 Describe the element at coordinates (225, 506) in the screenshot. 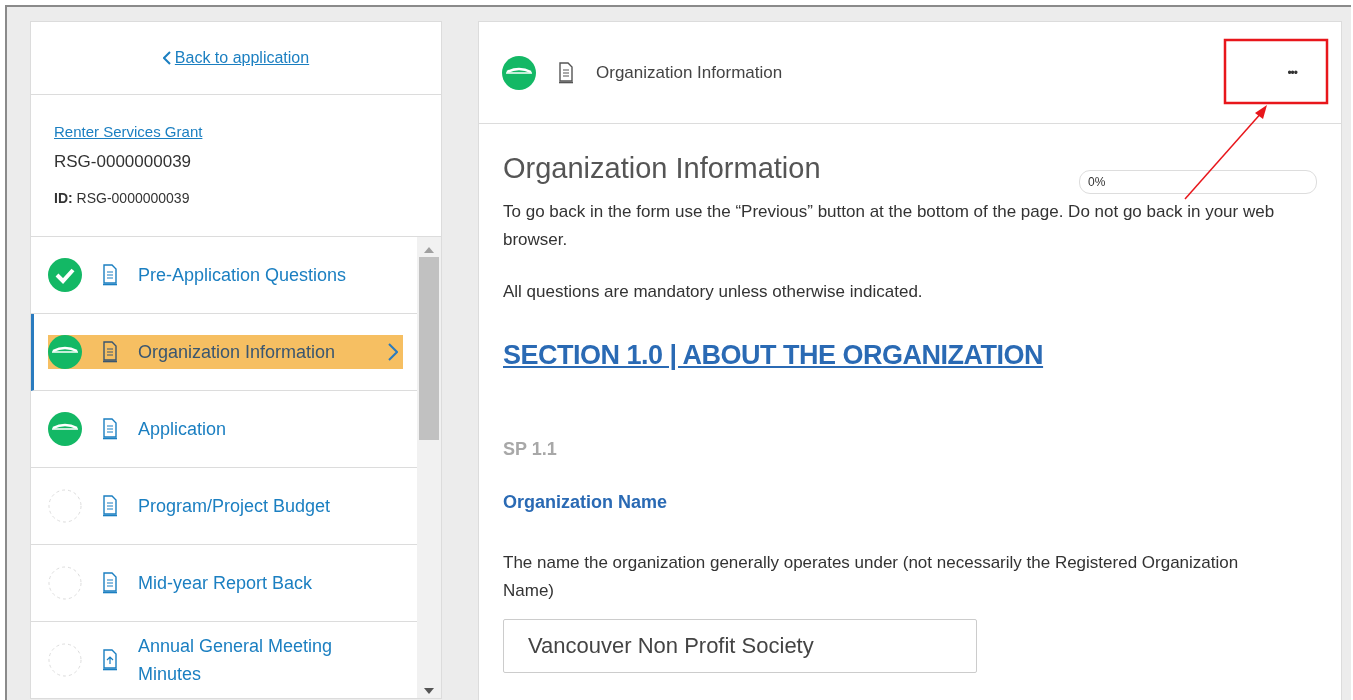

I see `sidebar-item: Program/Project Budget` at that location.